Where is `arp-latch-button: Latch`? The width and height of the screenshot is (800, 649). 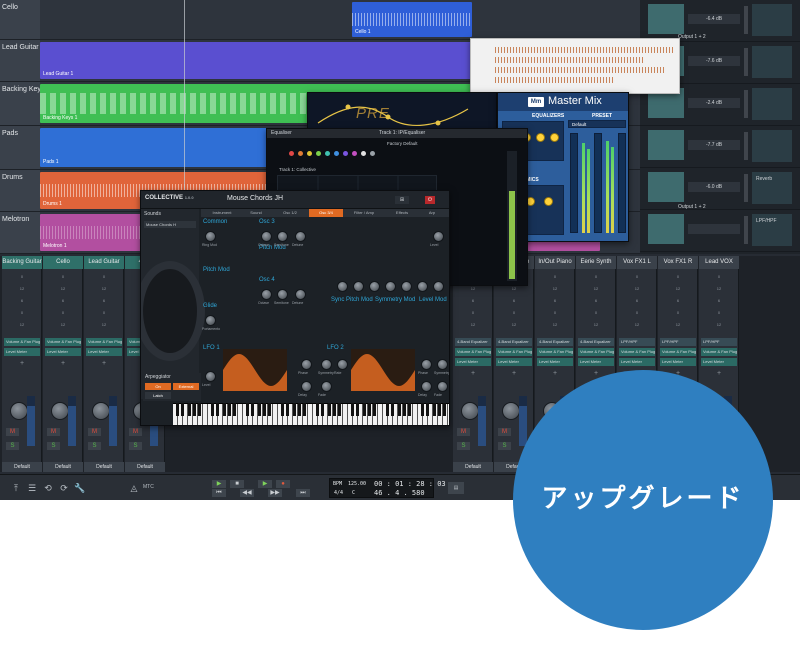
arp-latch-button: Latch is located at coordinates (158, 395).